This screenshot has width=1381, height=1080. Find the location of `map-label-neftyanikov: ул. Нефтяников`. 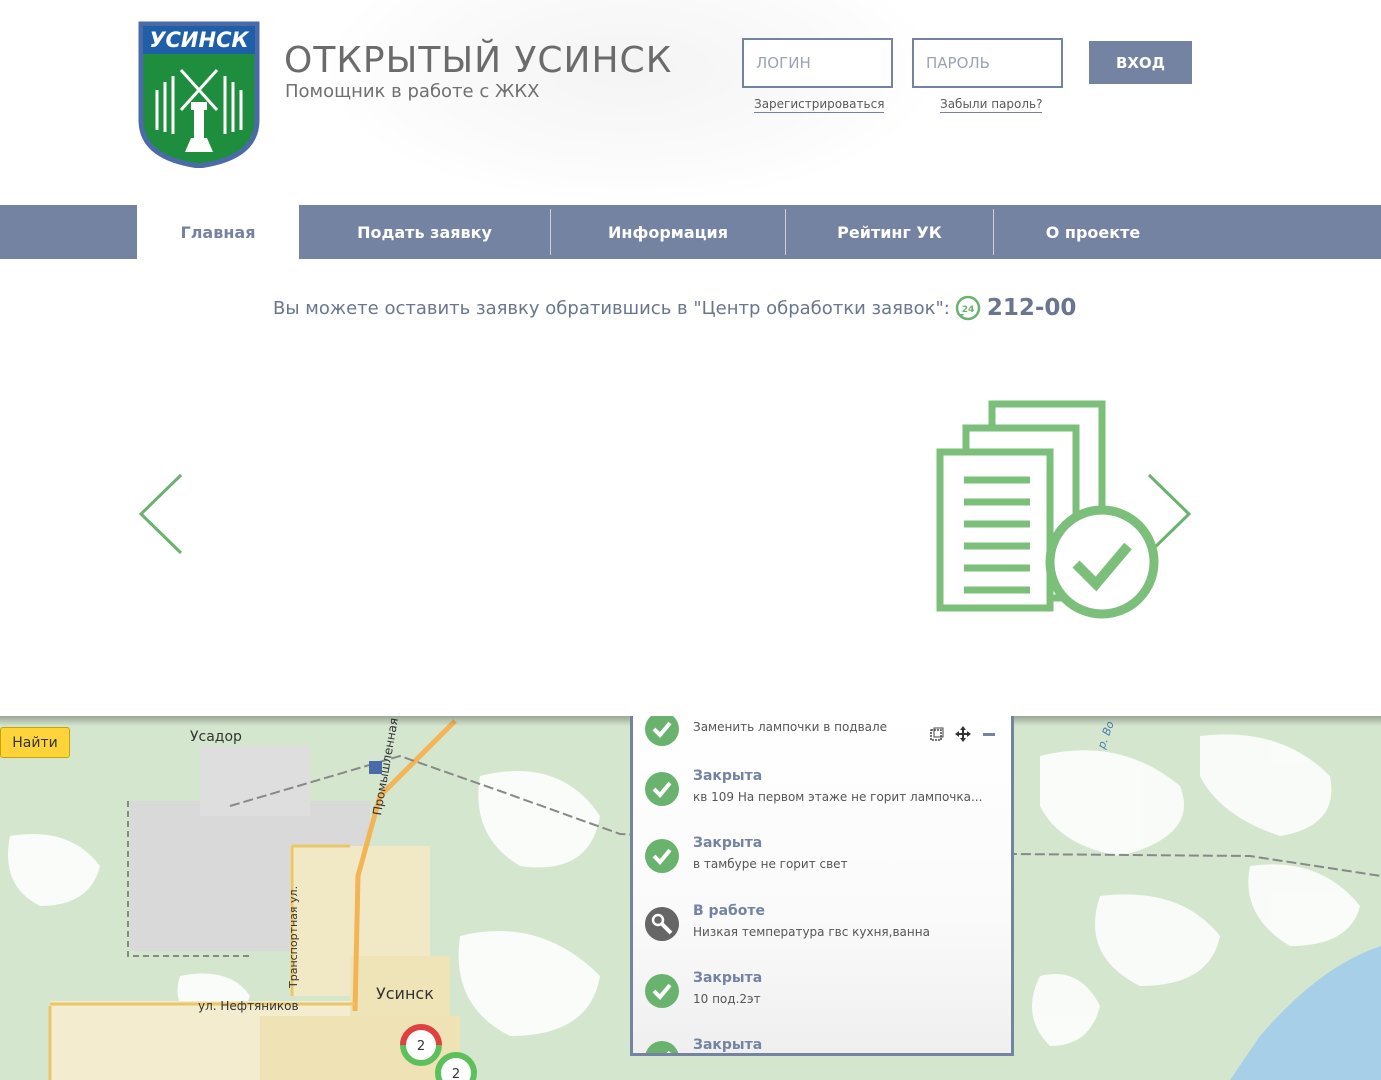

map-label-neftyanikov: ул. Нефтяников is located at coordinates (248, 1006).